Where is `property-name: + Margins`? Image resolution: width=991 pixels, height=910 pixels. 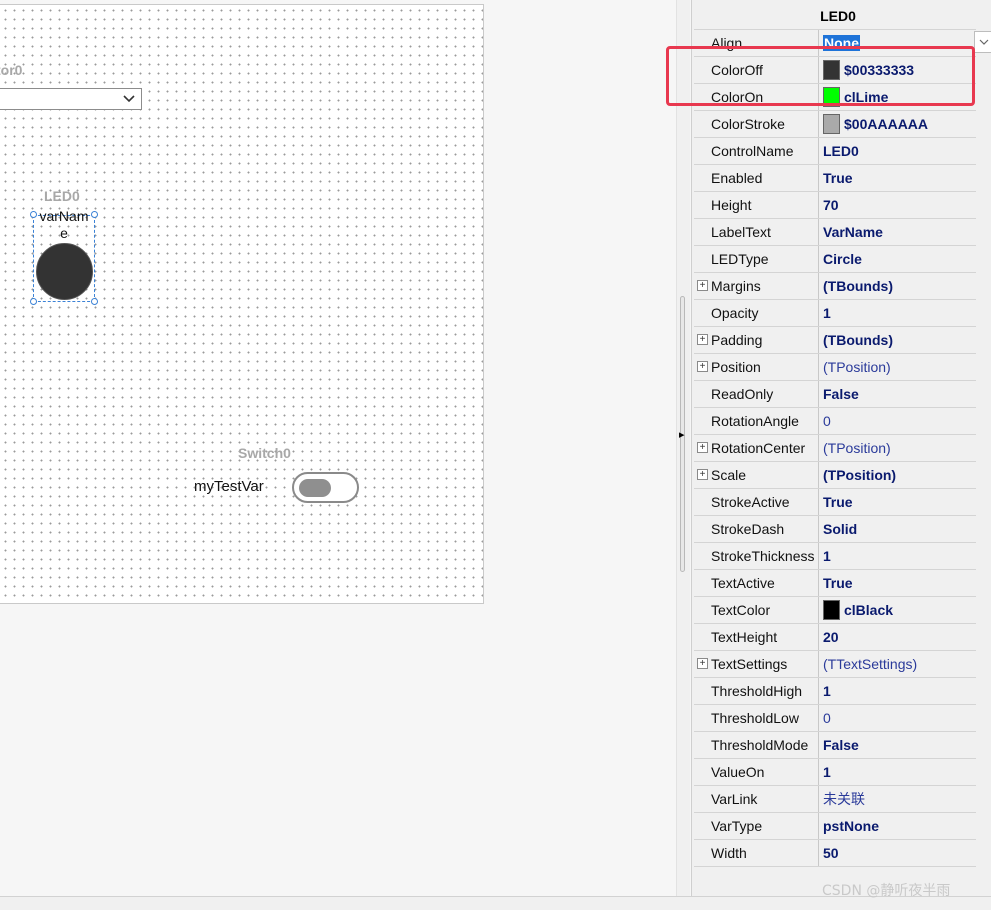 property-name: + Margins is located at coordinates (756, 286).